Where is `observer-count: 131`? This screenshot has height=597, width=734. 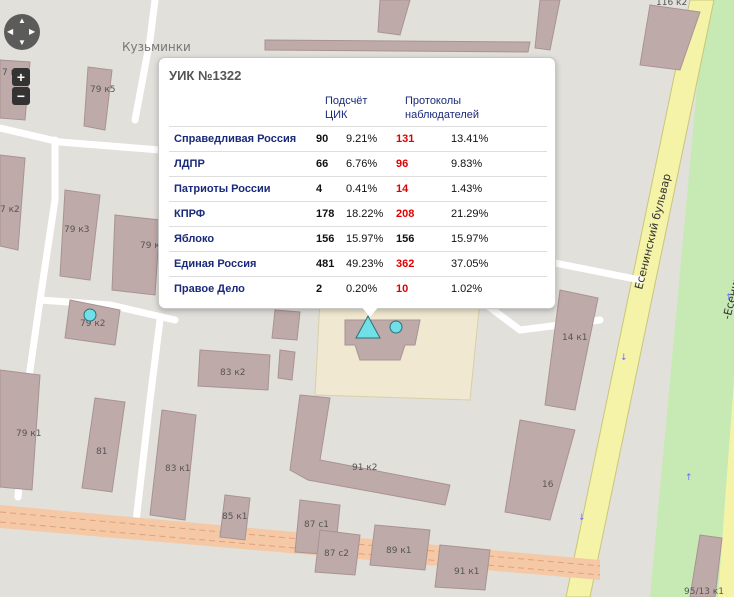
observer-count: 131 is located at coordinates (423, 139).